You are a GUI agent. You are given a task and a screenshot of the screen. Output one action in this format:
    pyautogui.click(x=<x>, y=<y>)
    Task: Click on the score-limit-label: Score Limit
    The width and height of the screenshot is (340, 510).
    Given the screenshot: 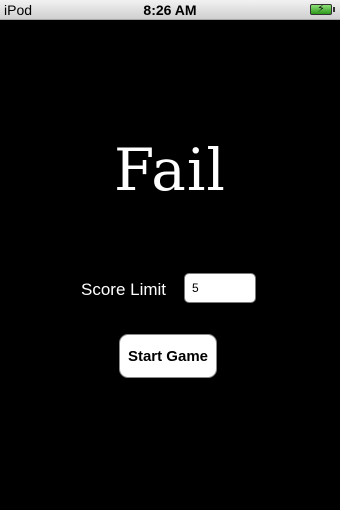 What is the action you would take?
    pyautogui.click(x=124, y=289)
    